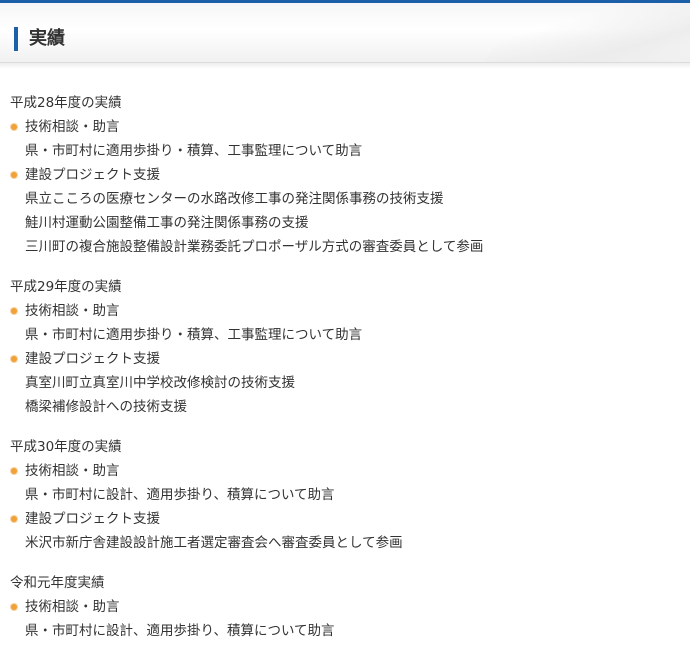  I want to click on header-decoration, so click(575, 32).